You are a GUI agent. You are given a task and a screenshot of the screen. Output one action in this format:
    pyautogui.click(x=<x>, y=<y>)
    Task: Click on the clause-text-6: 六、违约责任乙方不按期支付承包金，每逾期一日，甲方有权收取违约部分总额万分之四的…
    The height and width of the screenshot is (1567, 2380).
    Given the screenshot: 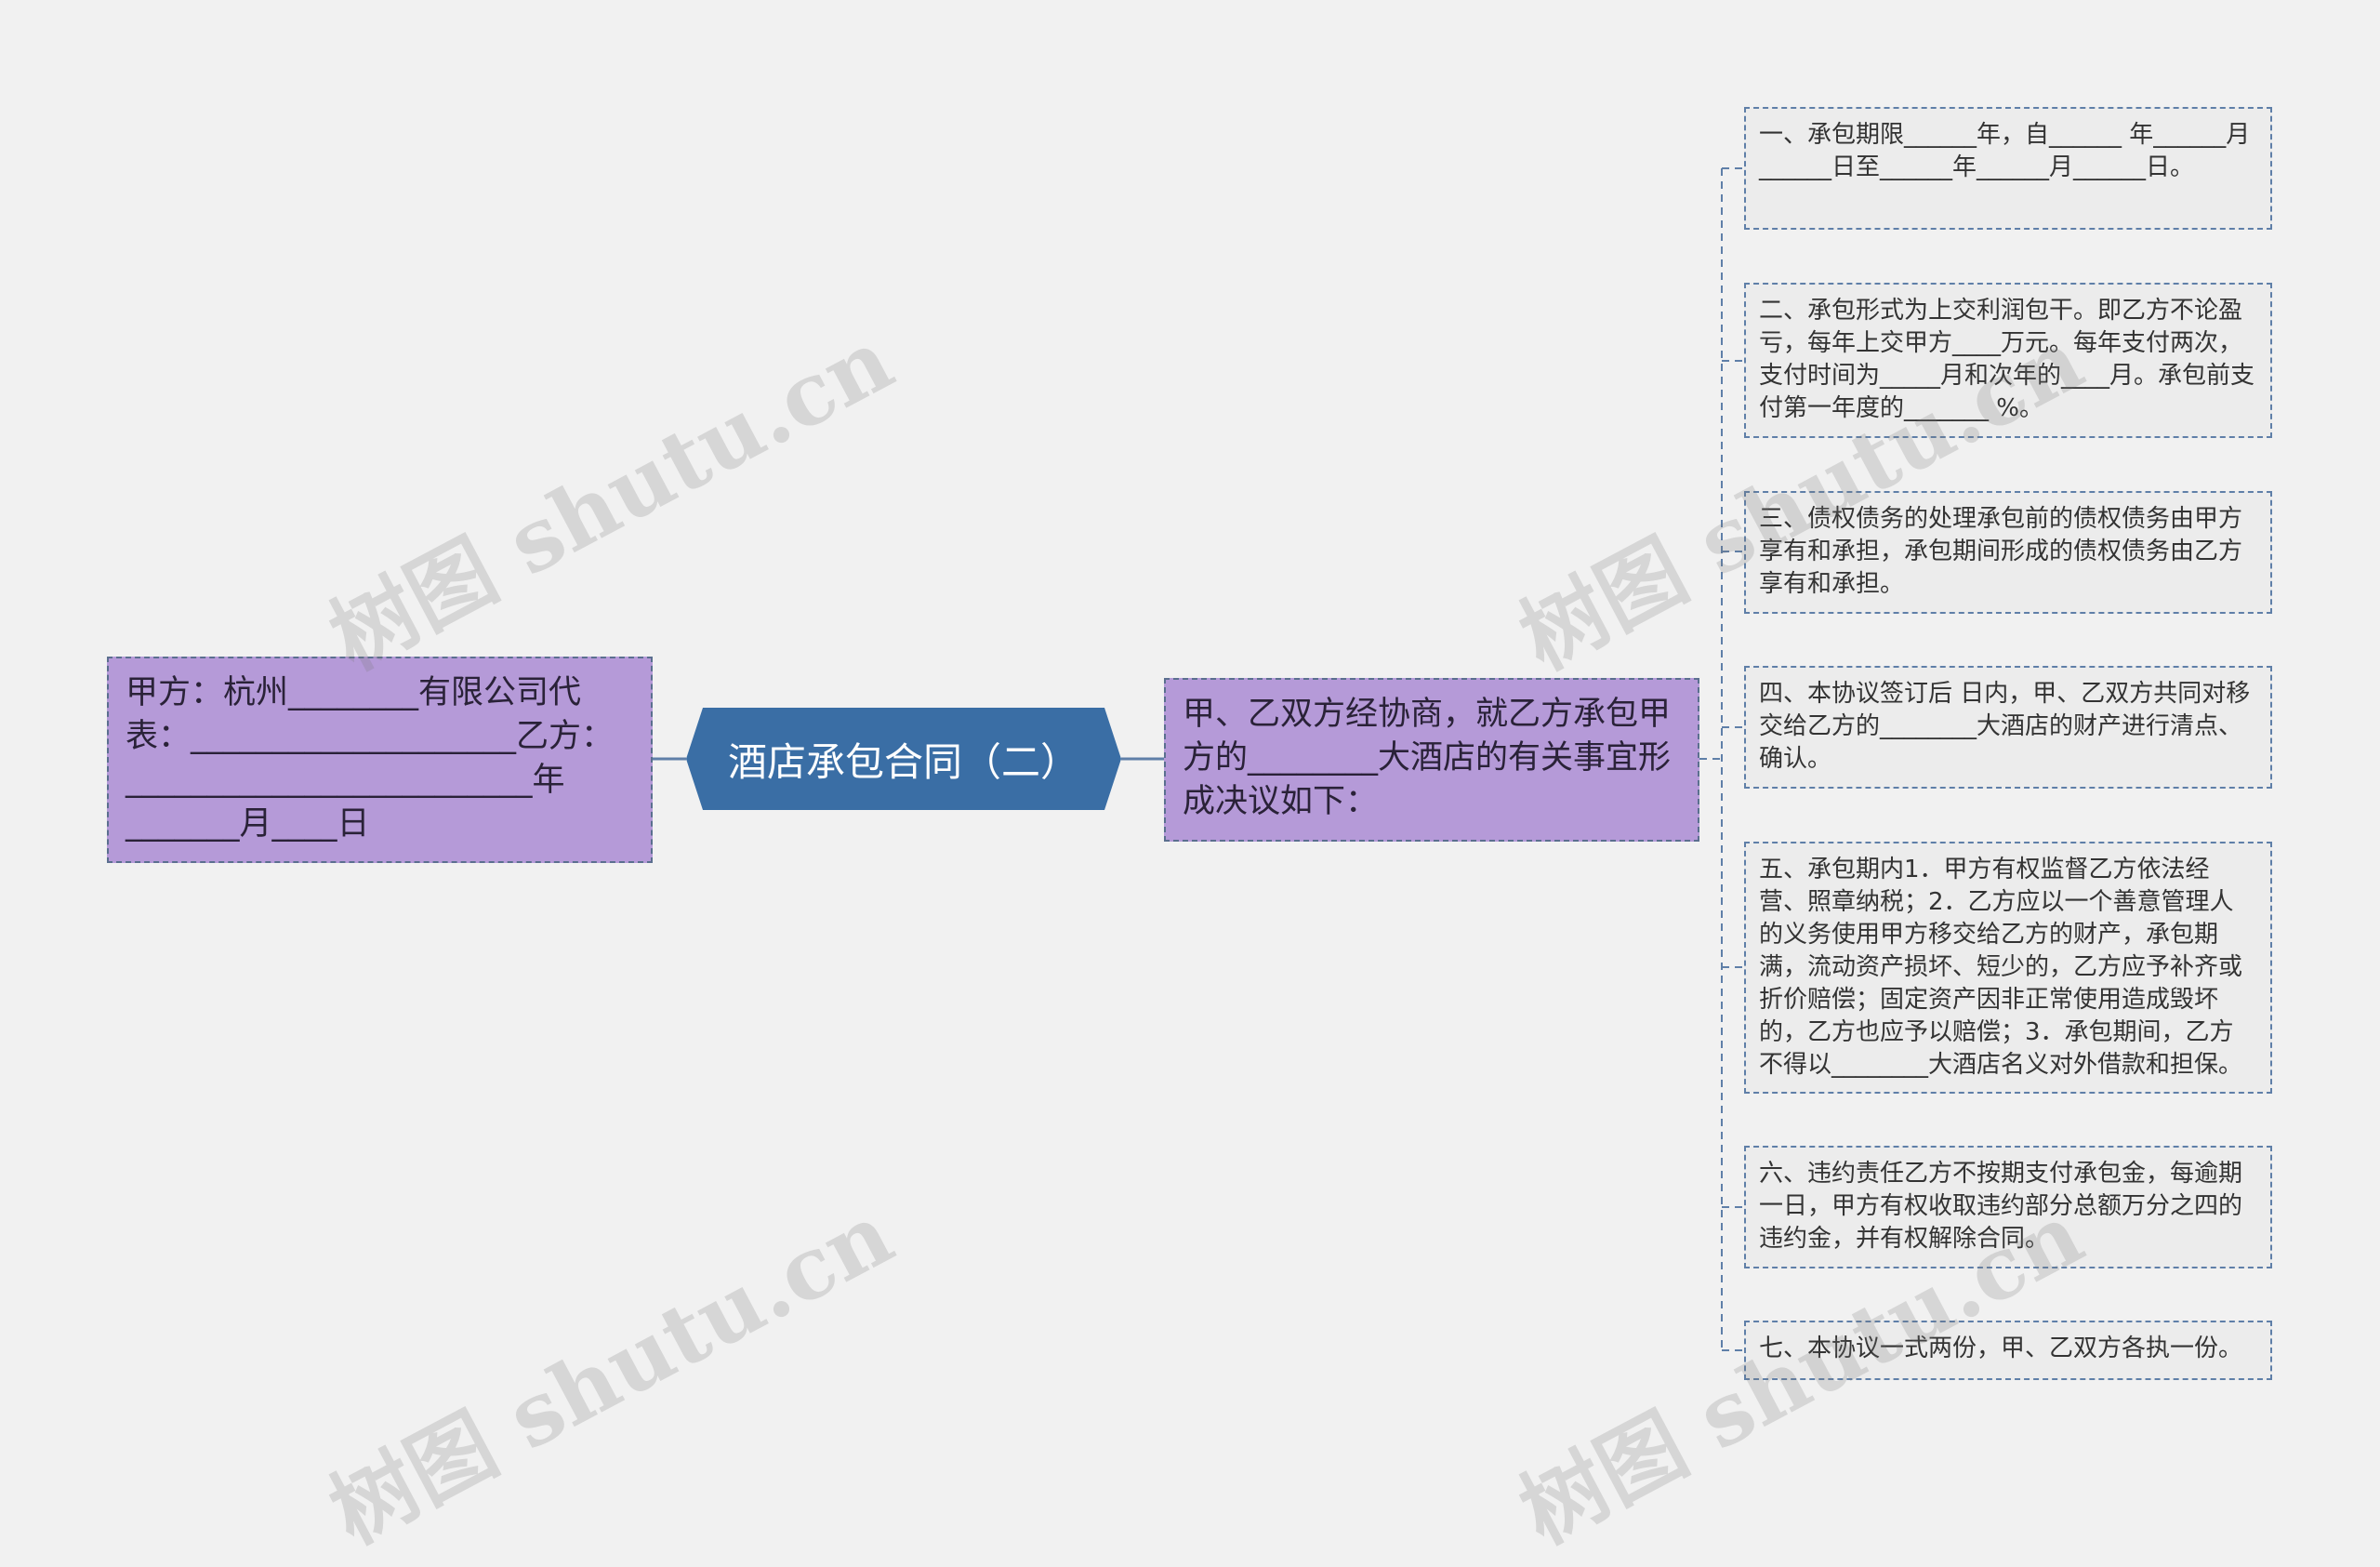 What is the action you would take?
    pyautogui.click(x=2001, y=1206)
    